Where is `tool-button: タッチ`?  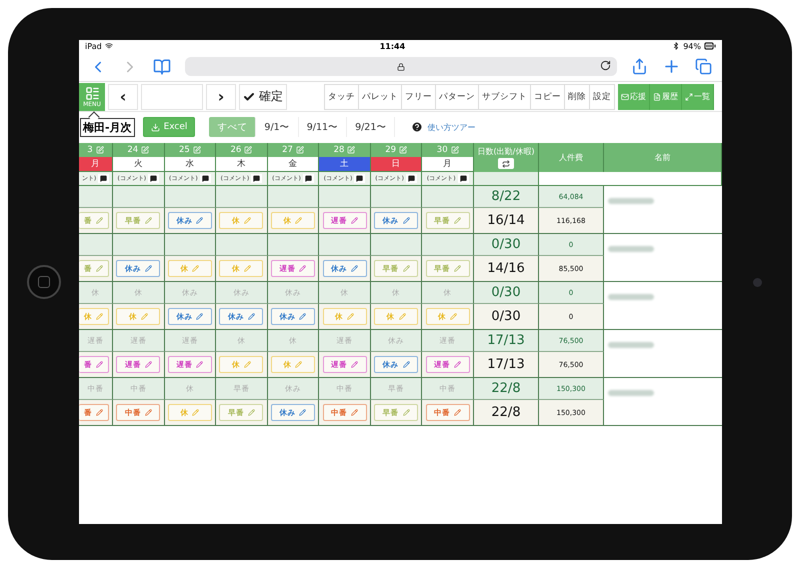
tool-button: タッチ is located at coordinates (341, 97).